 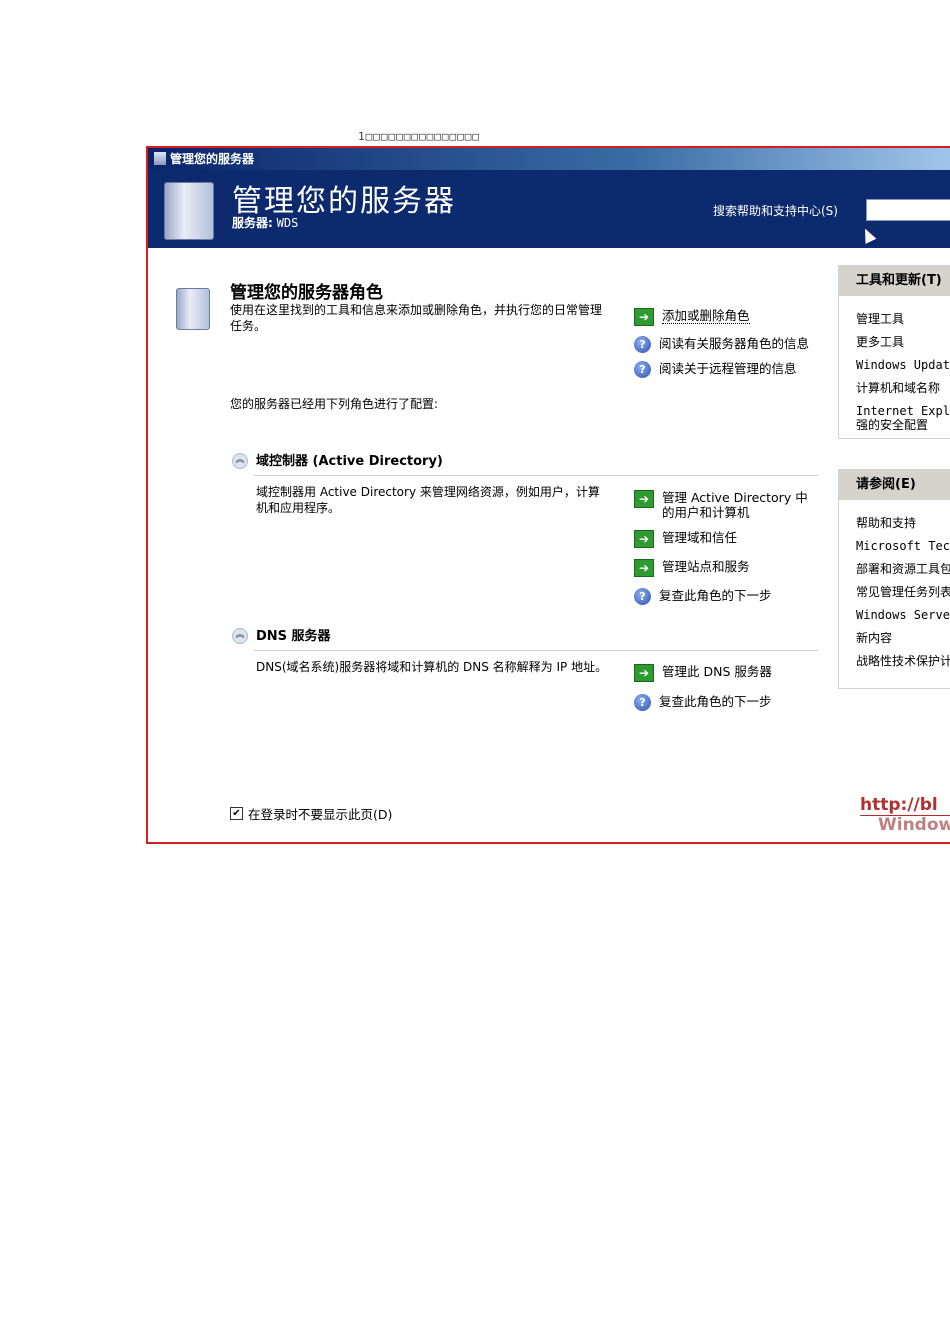 I want to click on link-label: 管理此 DNS 服务器, so click(x=717, y=671).